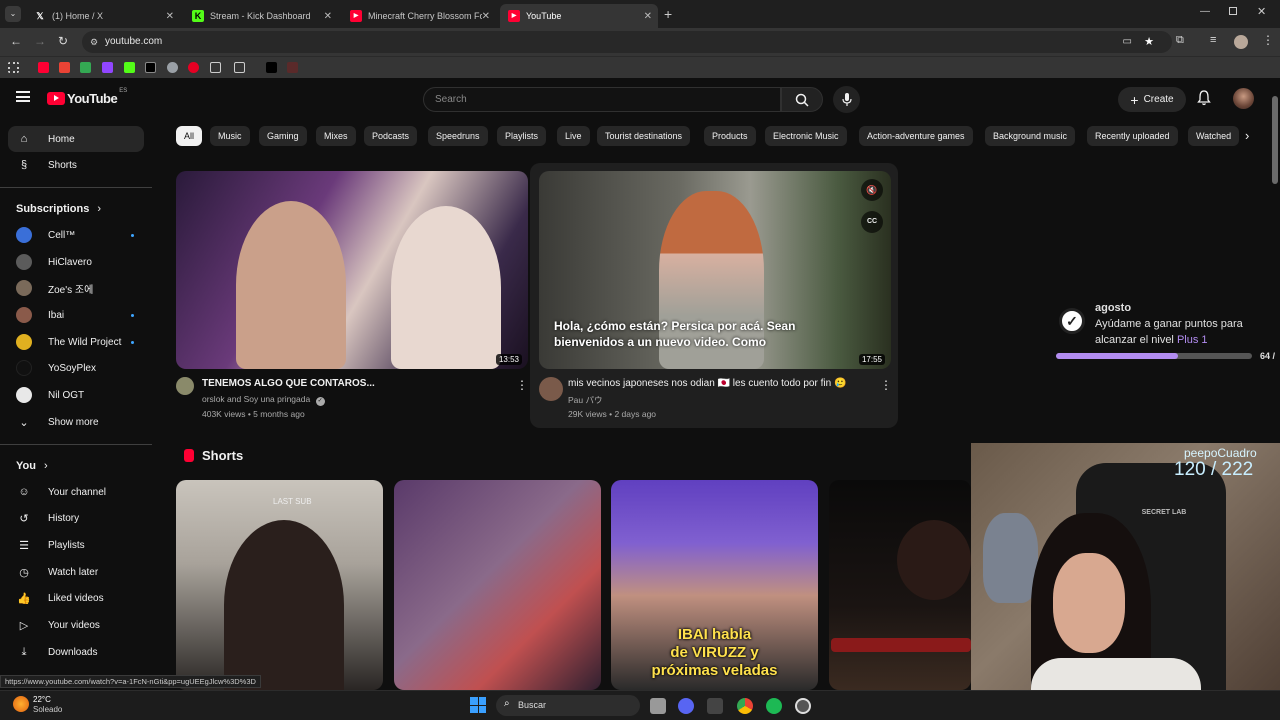  Describe the element at coordinates (87, 97) in the screenshot. I see `youtube-logo: YouTube ES` at that location.